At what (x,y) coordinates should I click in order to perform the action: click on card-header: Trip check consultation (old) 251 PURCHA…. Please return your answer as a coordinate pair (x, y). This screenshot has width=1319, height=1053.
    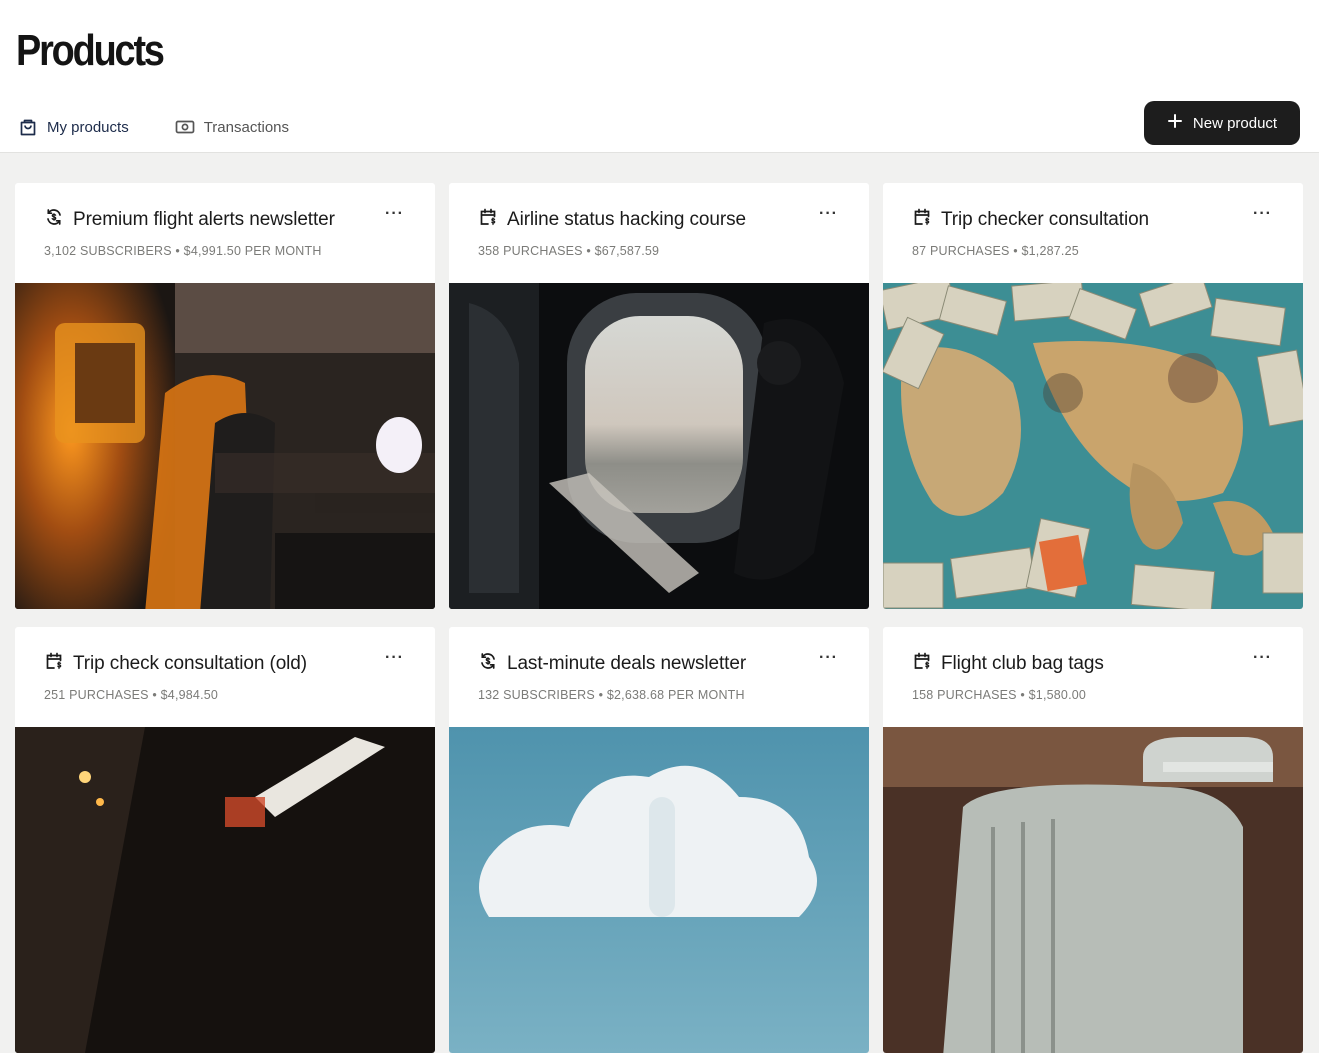
    Looking at the image, I should click on (225, 677).